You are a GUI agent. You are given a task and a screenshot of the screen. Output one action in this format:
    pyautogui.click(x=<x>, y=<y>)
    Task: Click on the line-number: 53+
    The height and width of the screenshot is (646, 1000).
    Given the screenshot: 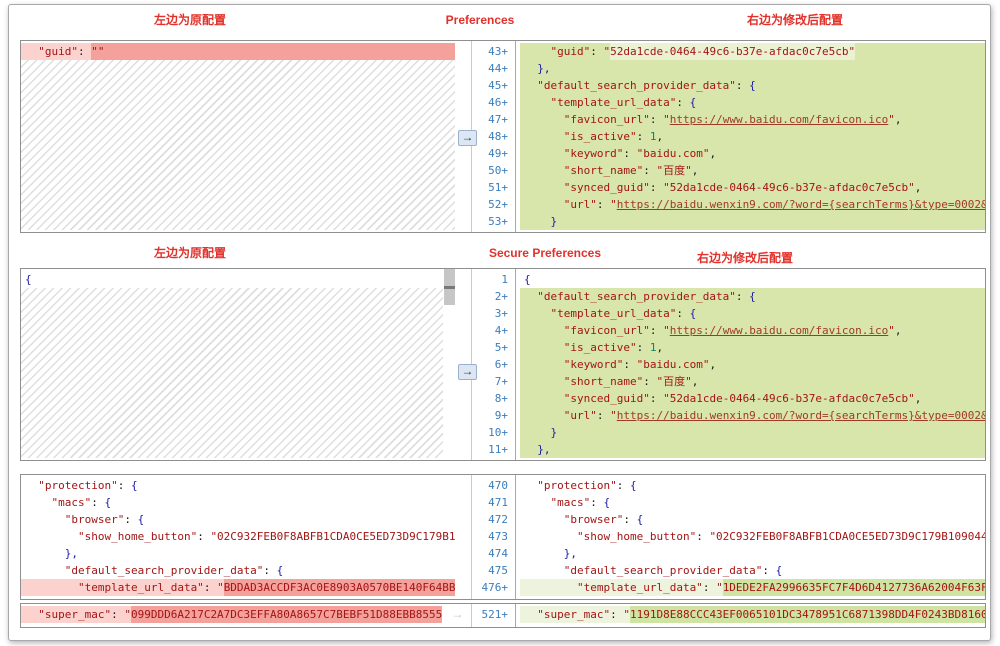 What is the action you would take?
    pyautogui.click(x=498, y=221)
    